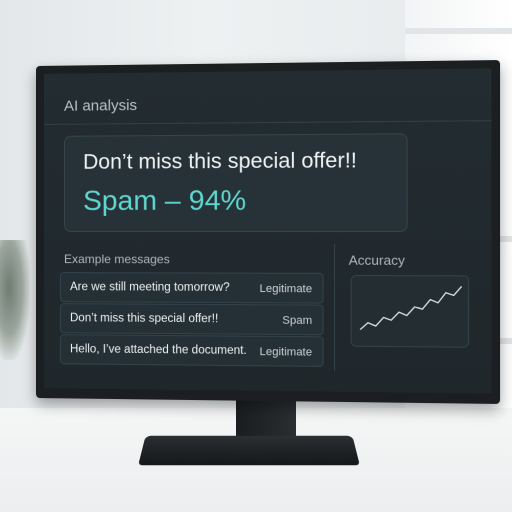 This screenshot has width=512, height=512. I want to click on background-shelf, so click(458, 31).